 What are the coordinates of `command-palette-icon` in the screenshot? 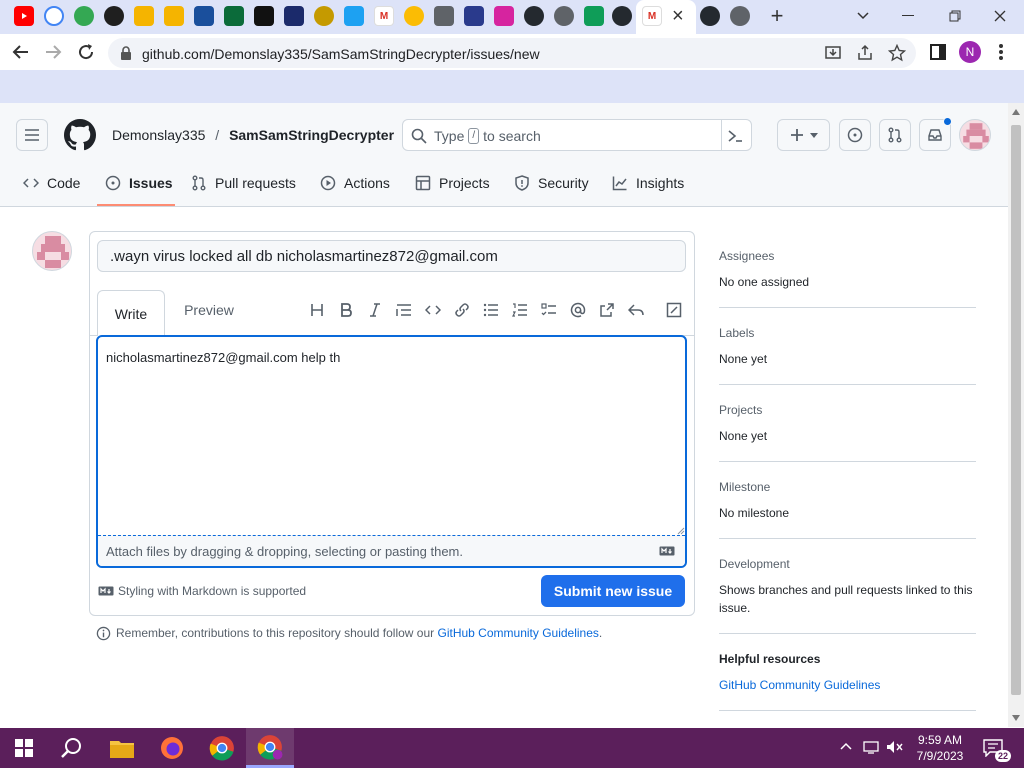 It's located at (735, 136).